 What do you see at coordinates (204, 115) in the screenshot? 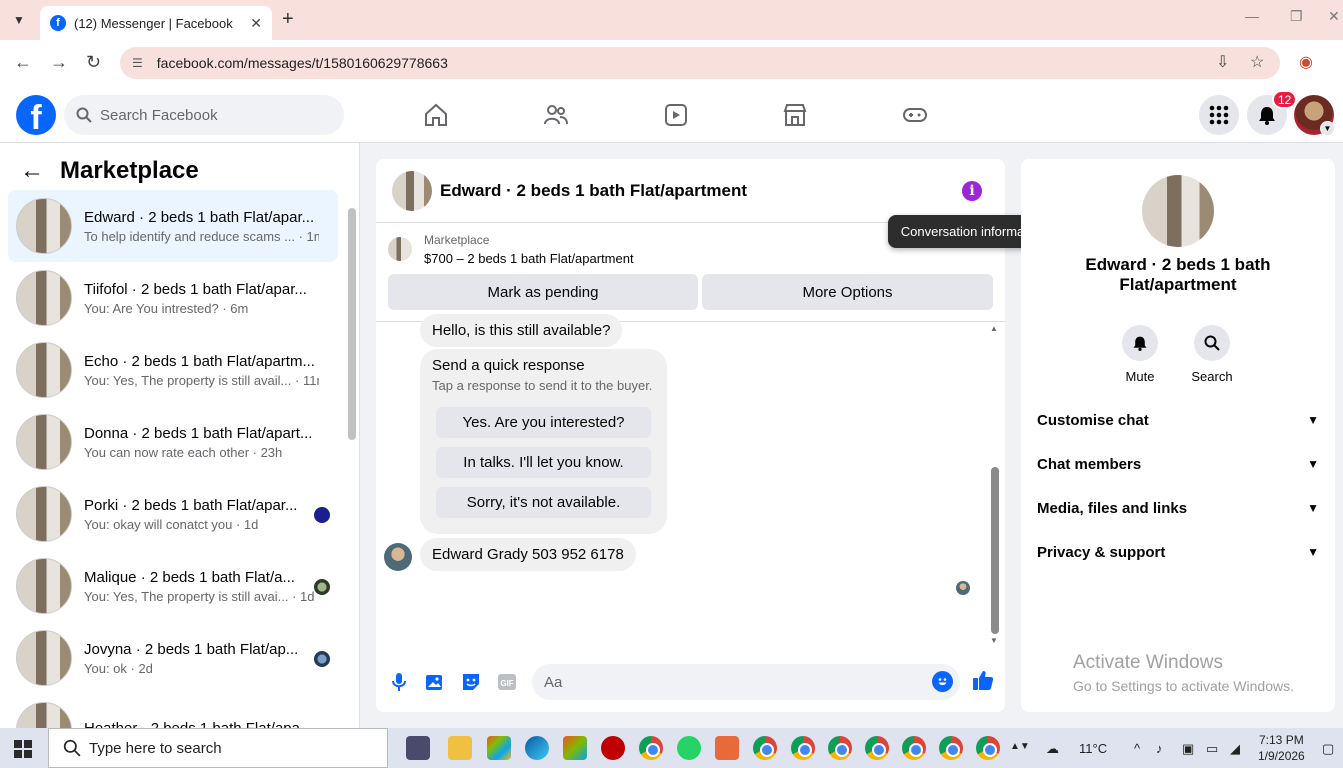
I see `search-facebook-input: Search Facebook` at bounding box center [204, 115].